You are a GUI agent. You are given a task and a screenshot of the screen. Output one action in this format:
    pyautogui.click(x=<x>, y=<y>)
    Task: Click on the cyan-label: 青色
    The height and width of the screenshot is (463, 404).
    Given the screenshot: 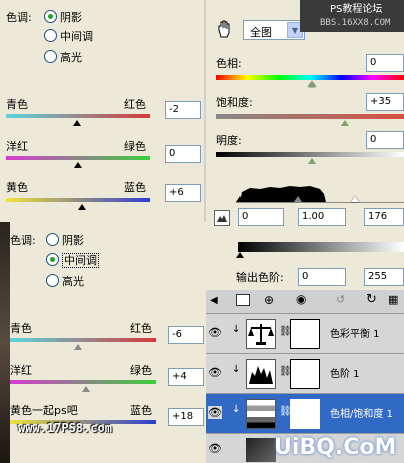 What is the action you would take?
    pyautogui.click(x=17, y=104)
    